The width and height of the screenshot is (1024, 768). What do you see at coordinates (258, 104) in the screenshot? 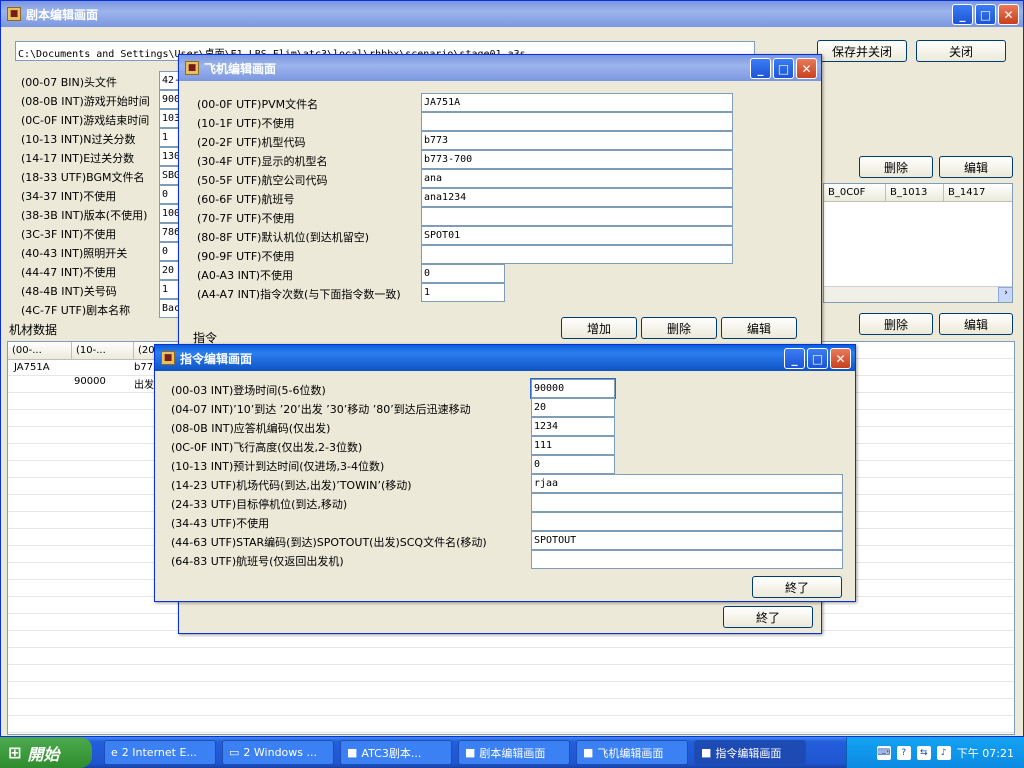
I see `field-label: (00-0F UTF)PVM文件名` at bounding box center [258, 104].